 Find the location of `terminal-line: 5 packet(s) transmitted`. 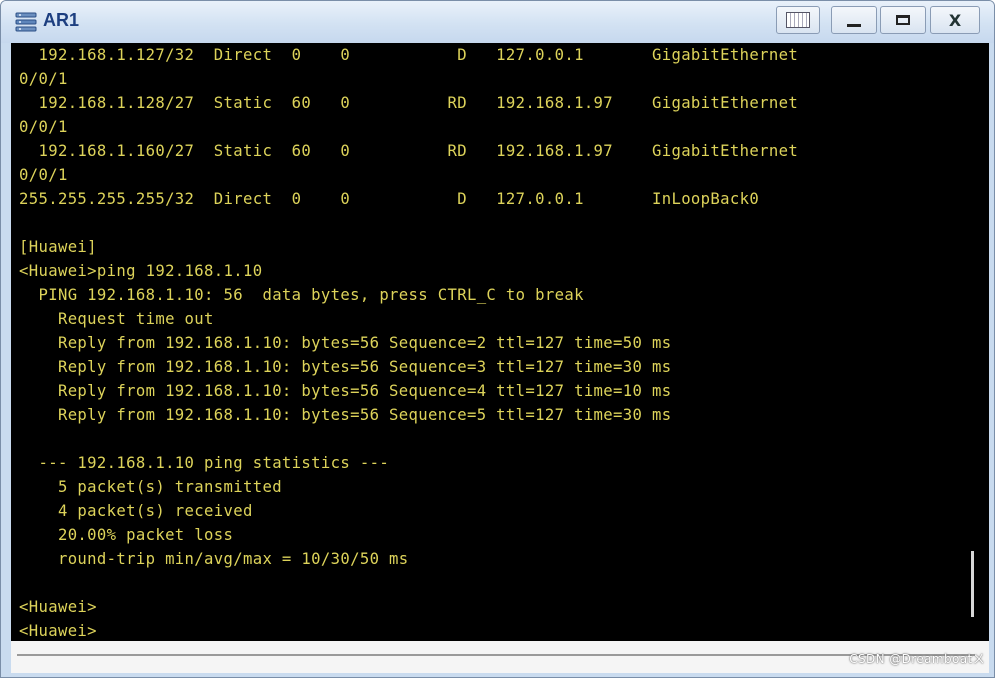

terminal-line: 5 packet(s) transmitted is located at coordinates (150, 487).